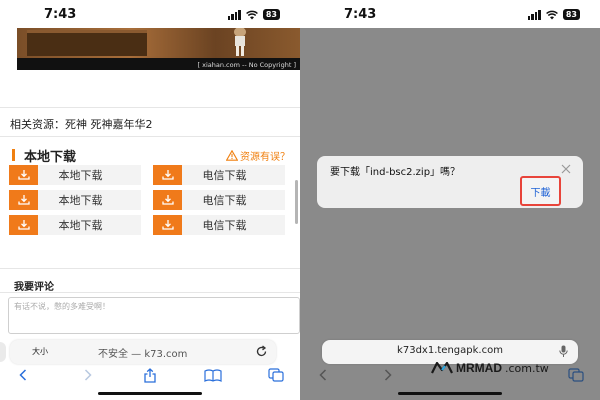  I want to click on share-button, so click(150, 375).